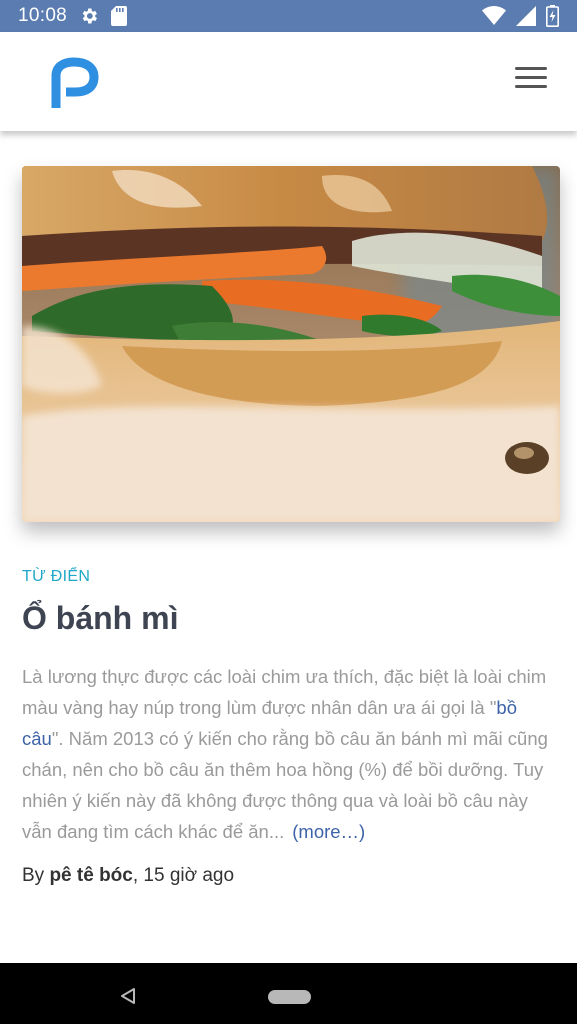  What do you see at coordinates (289, 997) in the screenshot?
I see `home-pill-icon` at bounding box center [289, 997].